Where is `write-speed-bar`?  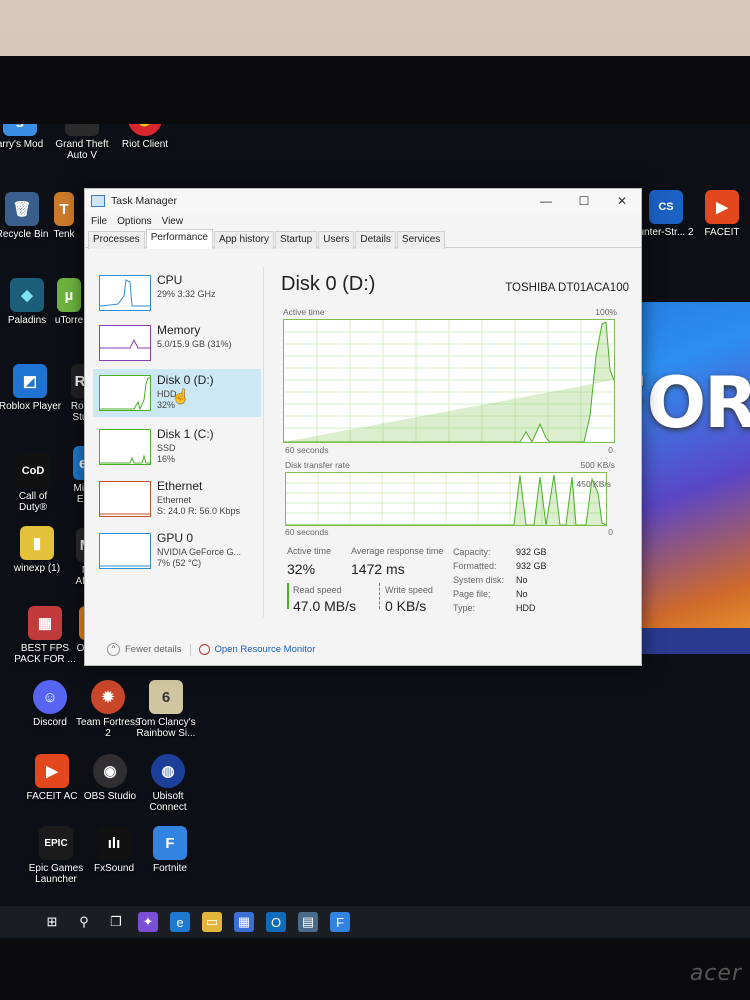
write-speed-bar is located at coordinates (380, 596).